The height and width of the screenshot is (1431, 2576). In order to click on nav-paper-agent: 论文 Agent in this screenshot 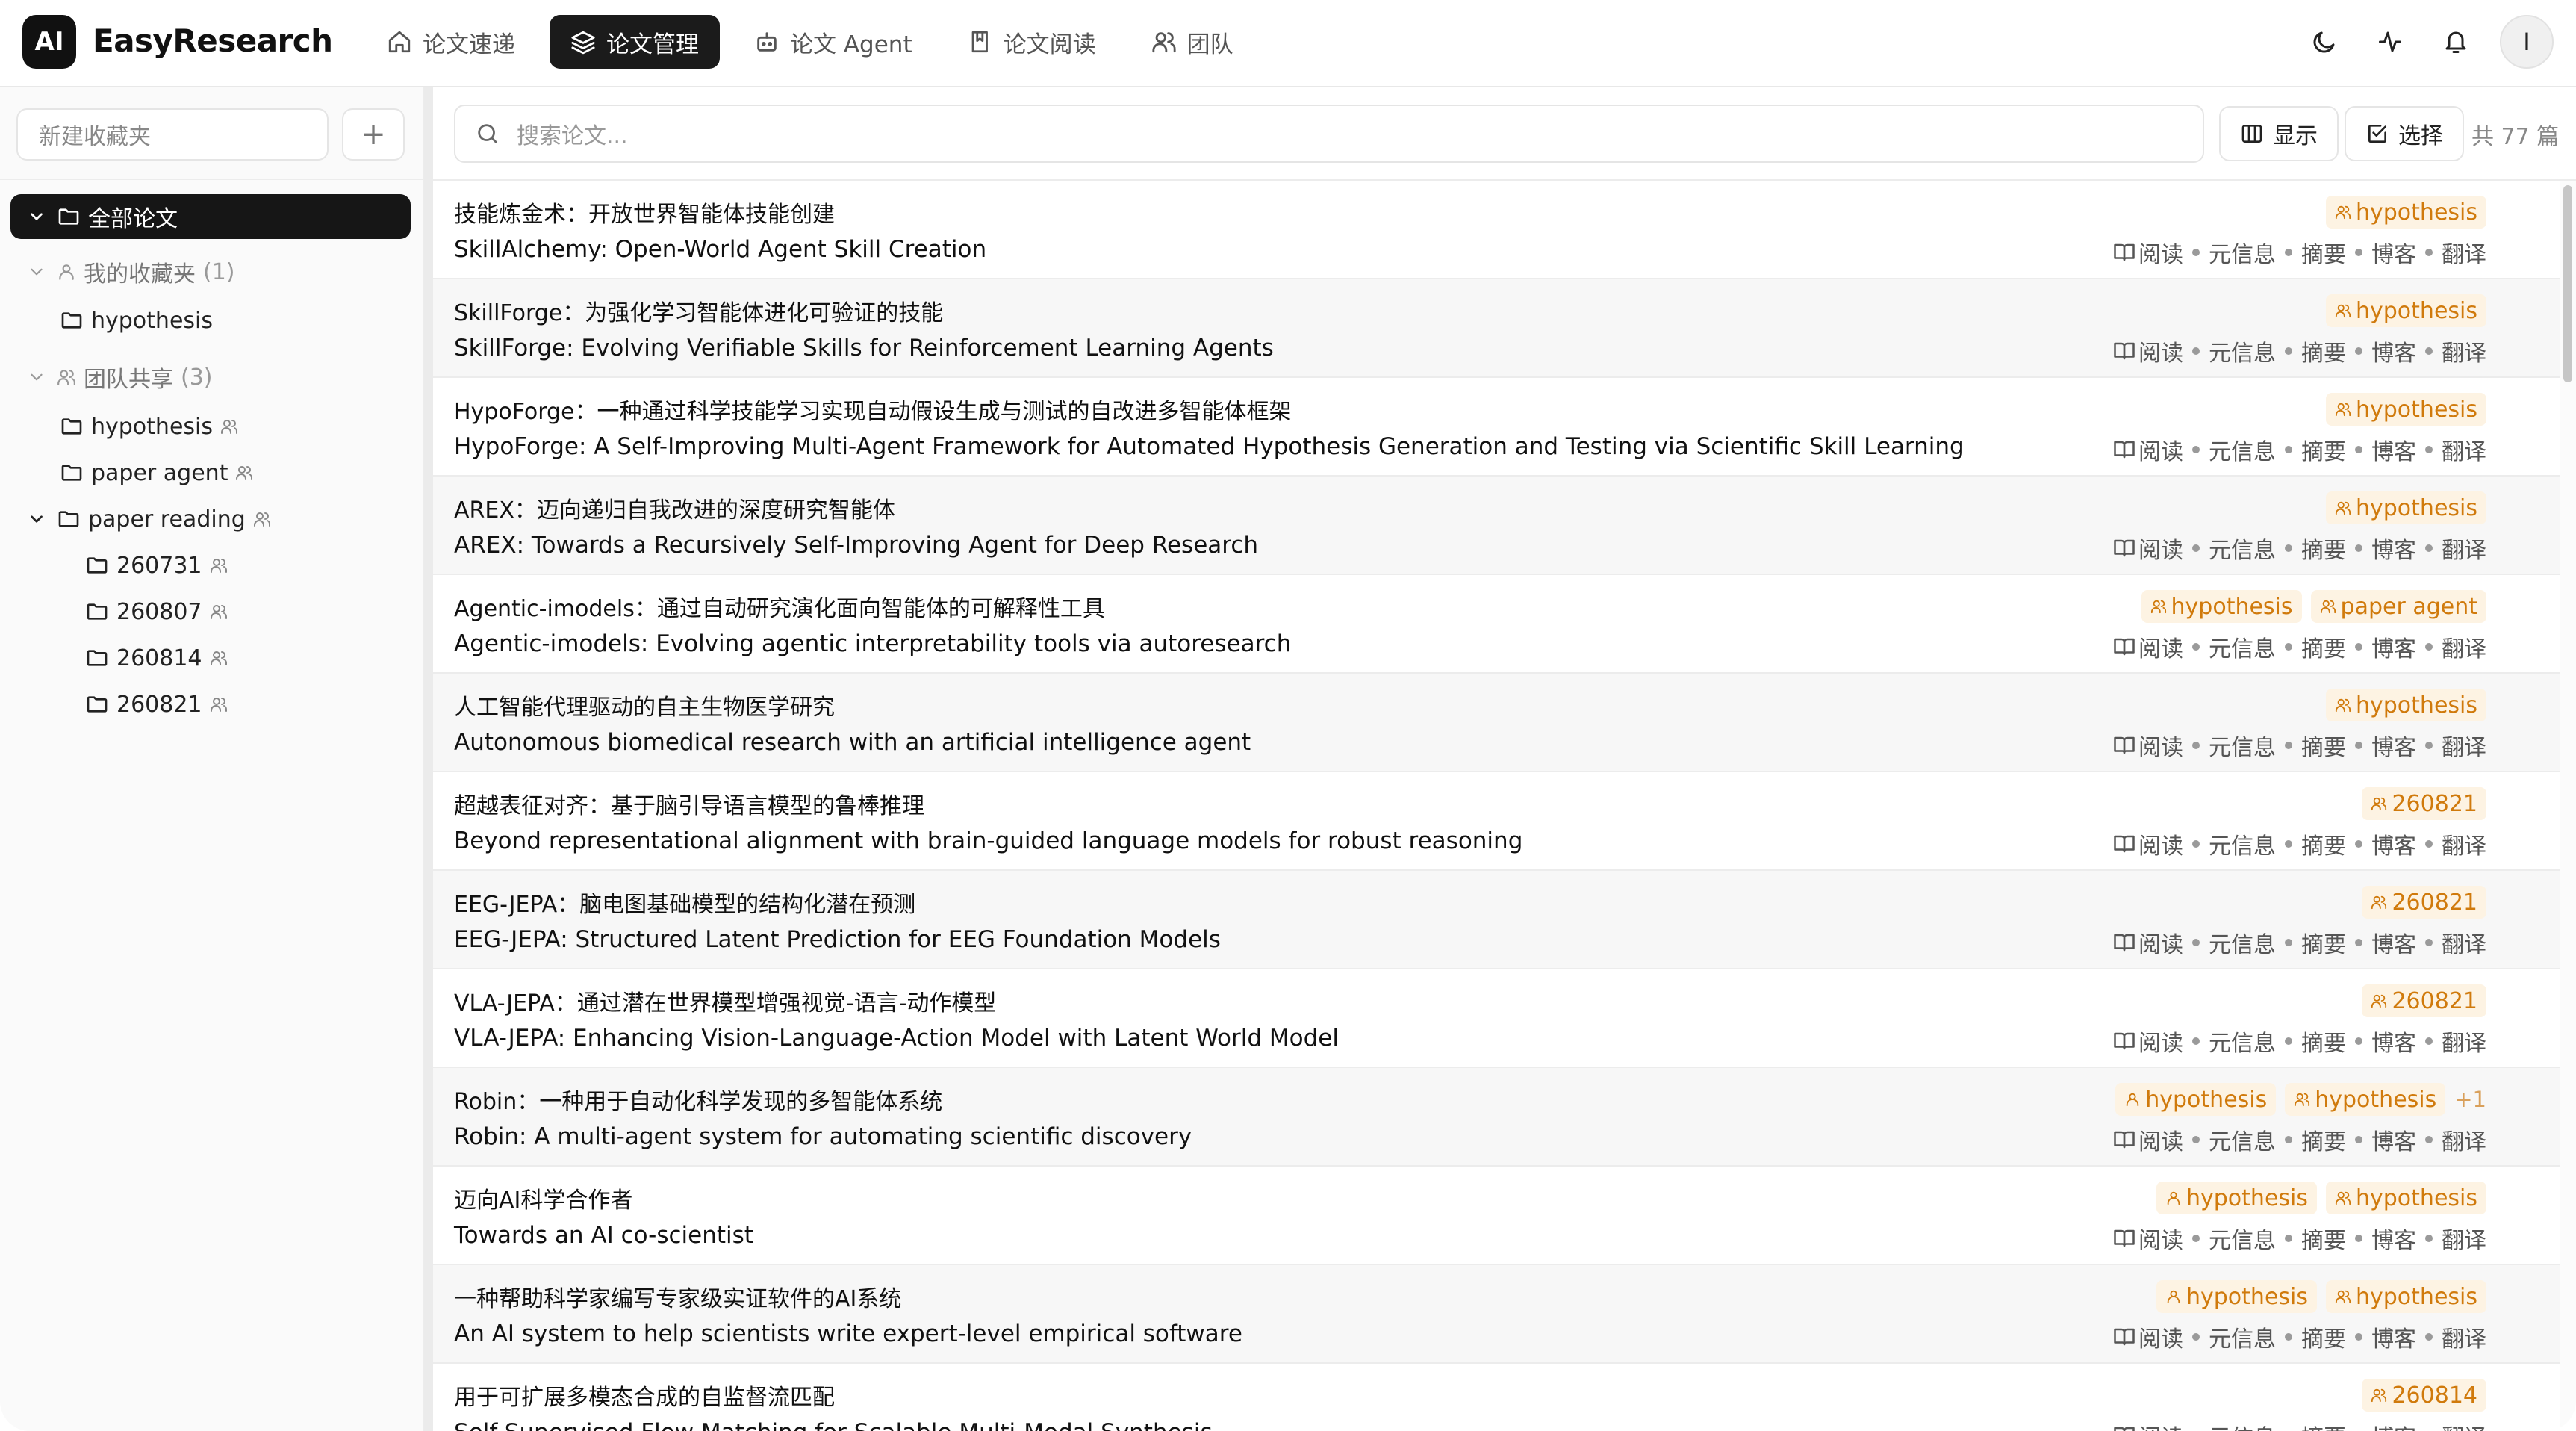, I will do `click(833, 42)`.